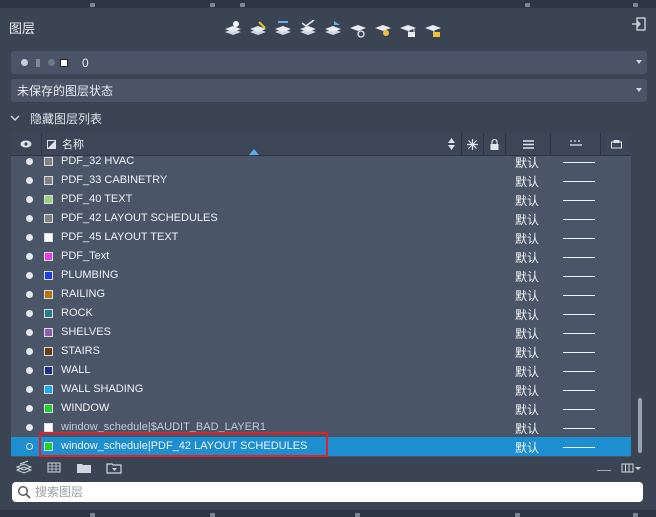 The height and width of the screenshot is (517, 656). I want to click on layer-name: STAIRS, so click(80, 351).